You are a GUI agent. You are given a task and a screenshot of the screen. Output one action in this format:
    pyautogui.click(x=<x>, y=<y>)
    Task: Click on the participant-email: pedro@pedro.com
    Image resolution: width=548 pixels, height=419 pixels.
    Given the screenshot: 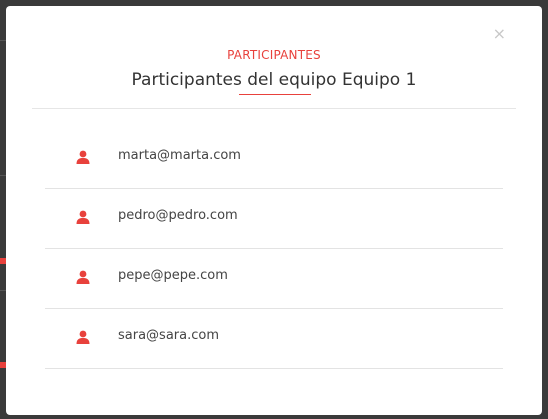 What is the action you would take?
    pyautogui.click(x=178, y=215)
    